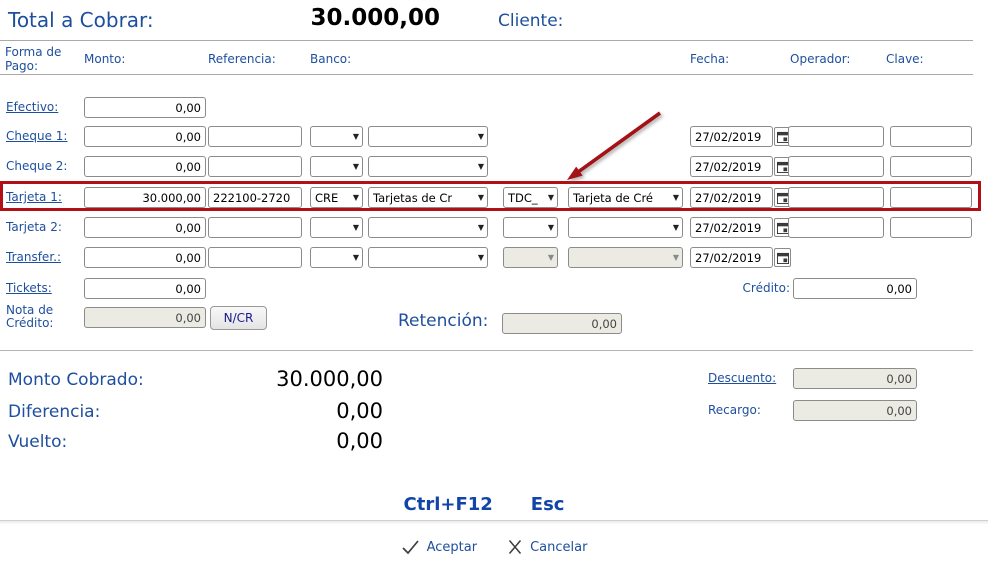  Describe the element at coordinates (255, 197) in the screenshot. I see `tarjeta1-referencia-input` at that location.